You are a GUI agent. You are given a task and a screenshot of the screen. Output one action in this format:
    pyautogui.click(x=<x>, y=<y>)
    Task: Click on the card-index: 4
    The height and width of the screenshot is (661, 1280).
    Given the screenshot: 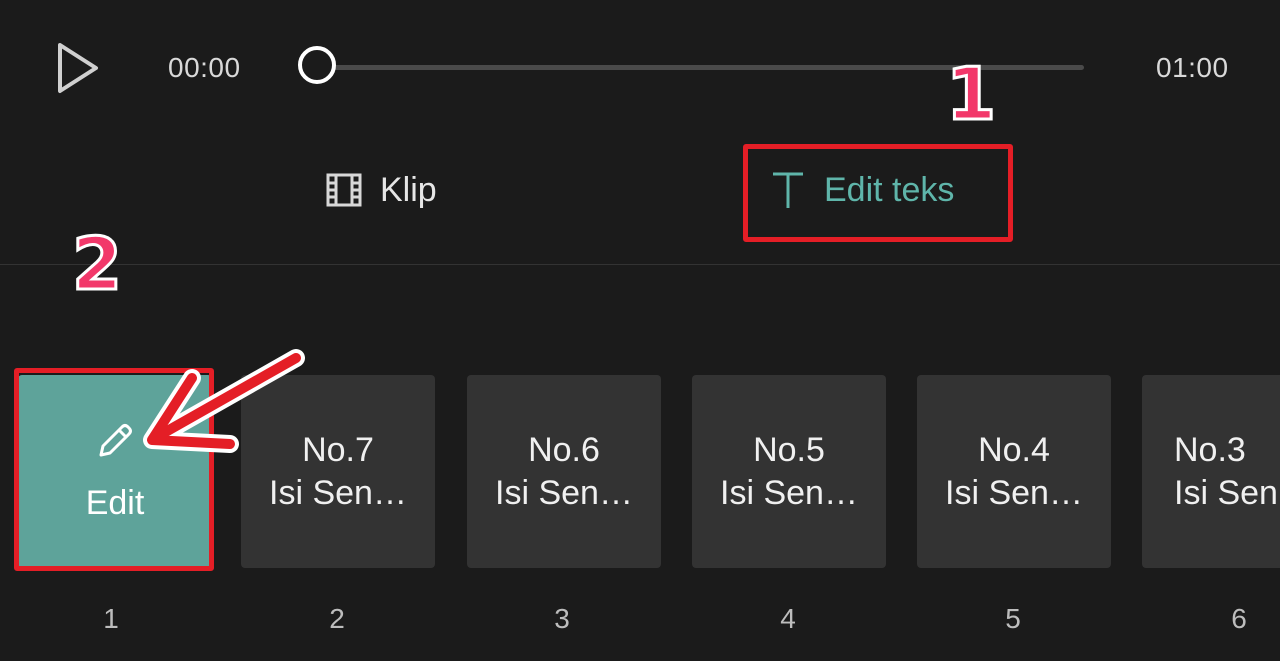 What is the action you would take?
    pyautogui.click(x=788, y=618)
    